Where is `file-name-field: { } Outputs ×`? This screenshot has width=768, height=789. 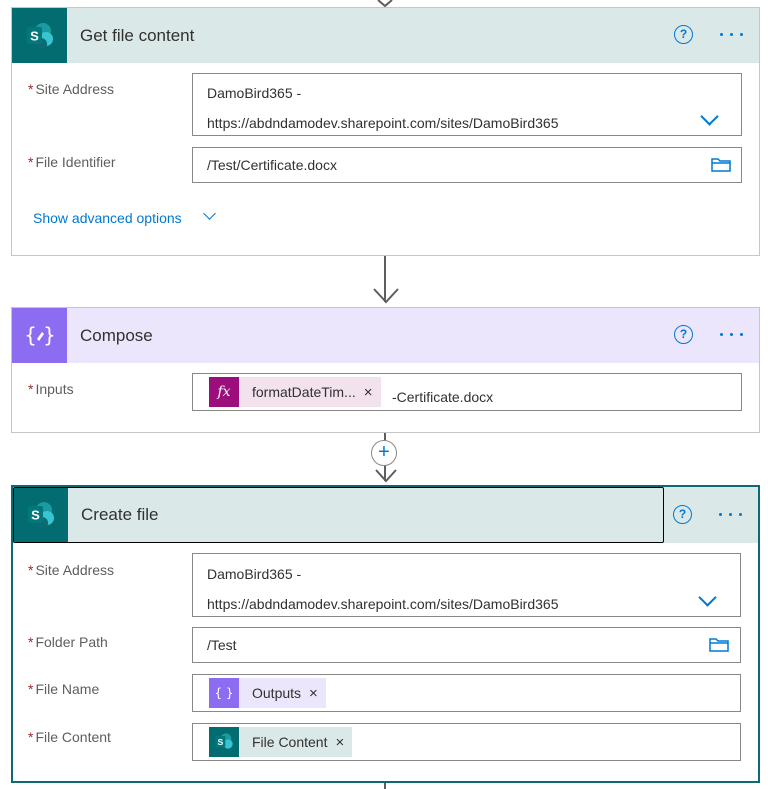
file-name-field: { } Outputs × is located at coordinates (466, 693).